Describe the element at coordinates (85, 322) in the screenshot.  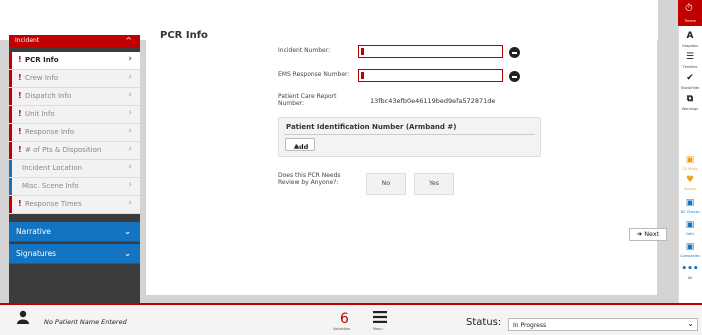
I see `patient-name: No Patient Name Entered` at that location.